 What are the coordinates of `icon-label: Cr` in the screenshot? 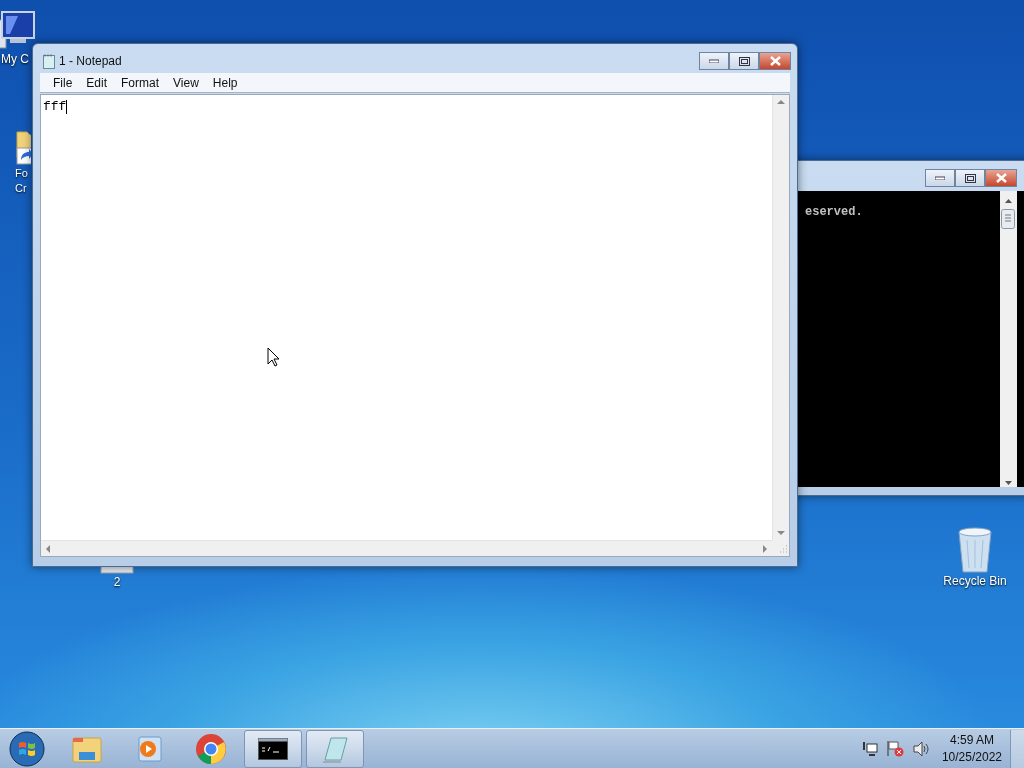 It's located at (21, 188).